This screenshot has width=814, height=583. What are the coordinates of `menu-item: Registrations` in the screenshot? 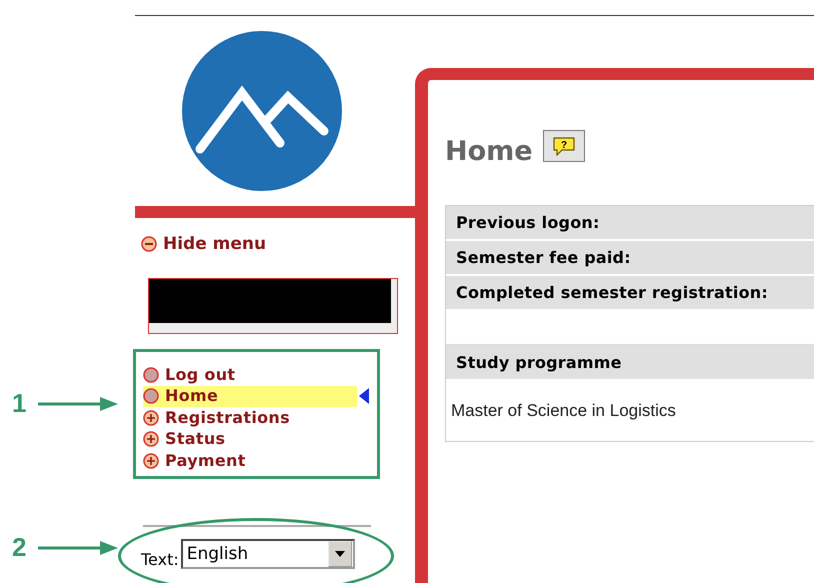 It's located at (250, 417).